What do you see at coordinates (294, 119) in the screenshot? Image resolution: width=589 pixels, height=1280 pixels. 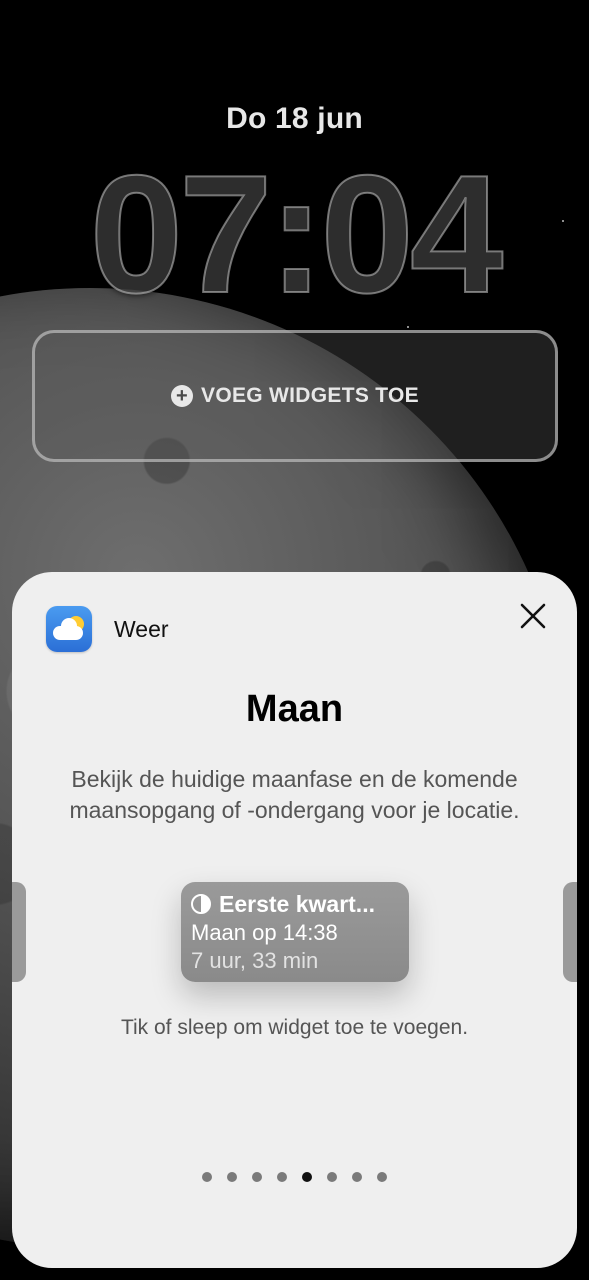 I see `lockscreen-date: Do 18 jun` at bounding box center [294, 119].